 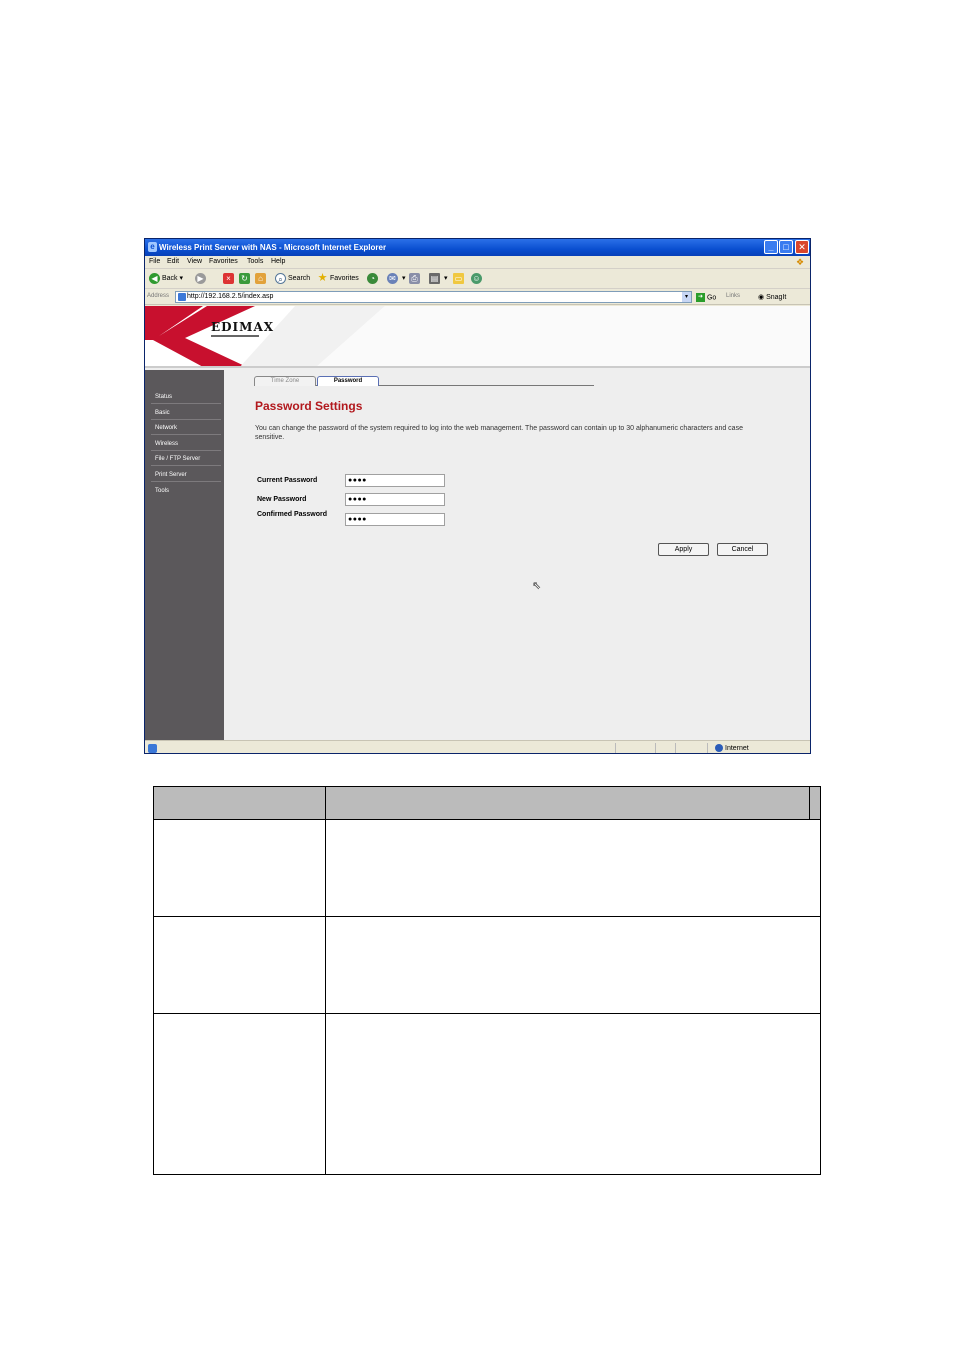 I want to click on history-button: ◔, so click(x=373, y=279).